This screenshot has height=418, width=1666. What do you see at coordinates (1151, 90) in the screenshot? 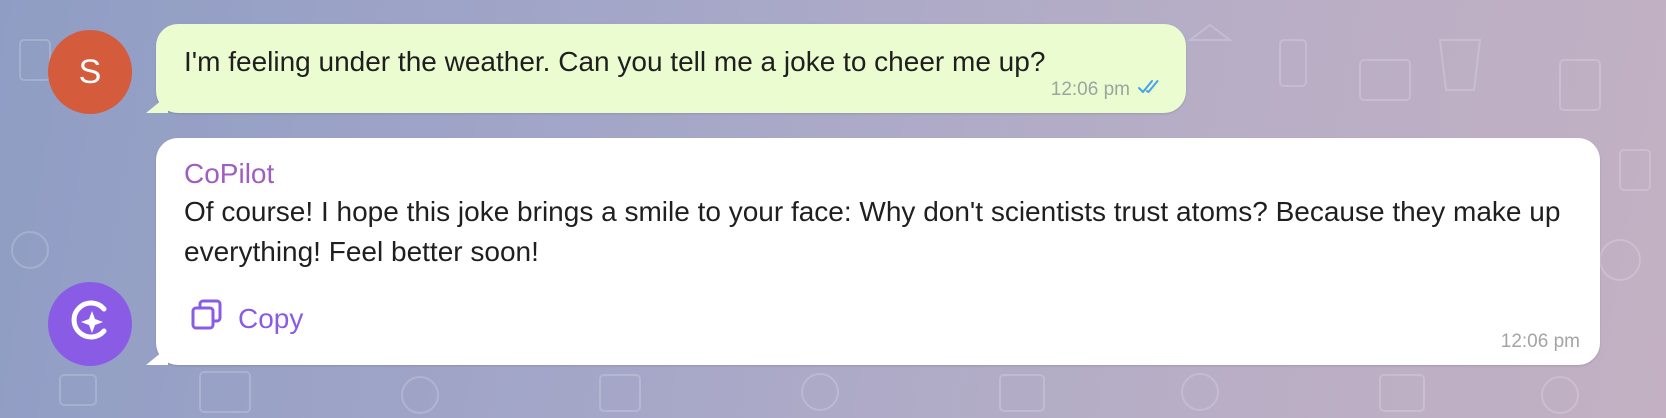
I see `double-check-icon` at bounding box center [1151, 90].